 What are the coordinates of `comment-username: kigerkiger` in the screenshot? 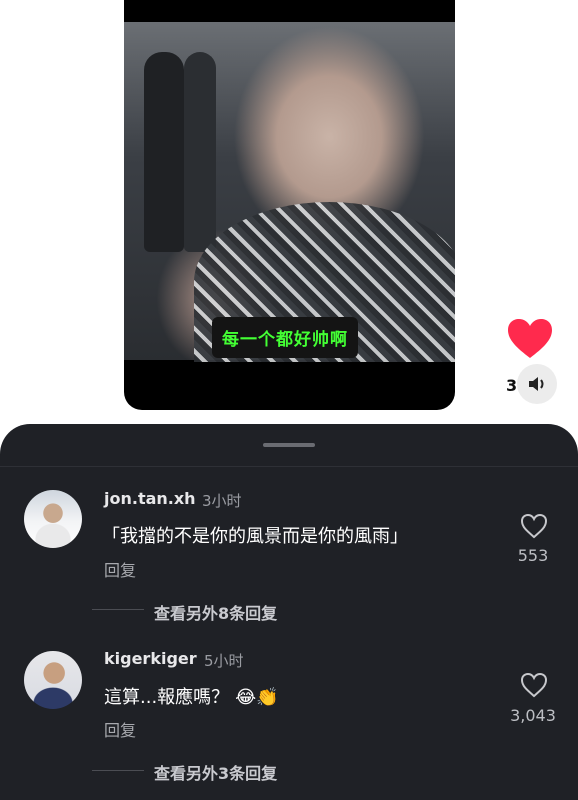 It's located at (150, 658).